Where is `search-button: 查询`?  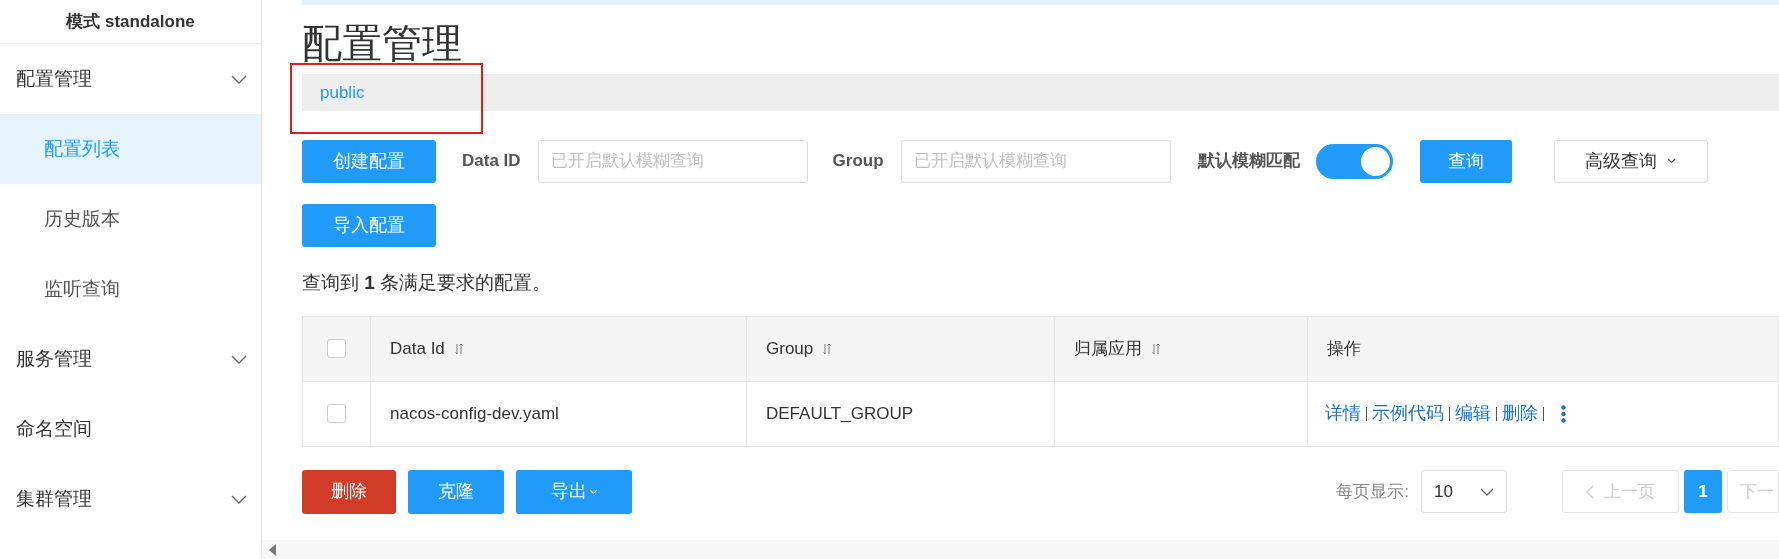
search-button: 查询 is located at coordinates (1465, 161).